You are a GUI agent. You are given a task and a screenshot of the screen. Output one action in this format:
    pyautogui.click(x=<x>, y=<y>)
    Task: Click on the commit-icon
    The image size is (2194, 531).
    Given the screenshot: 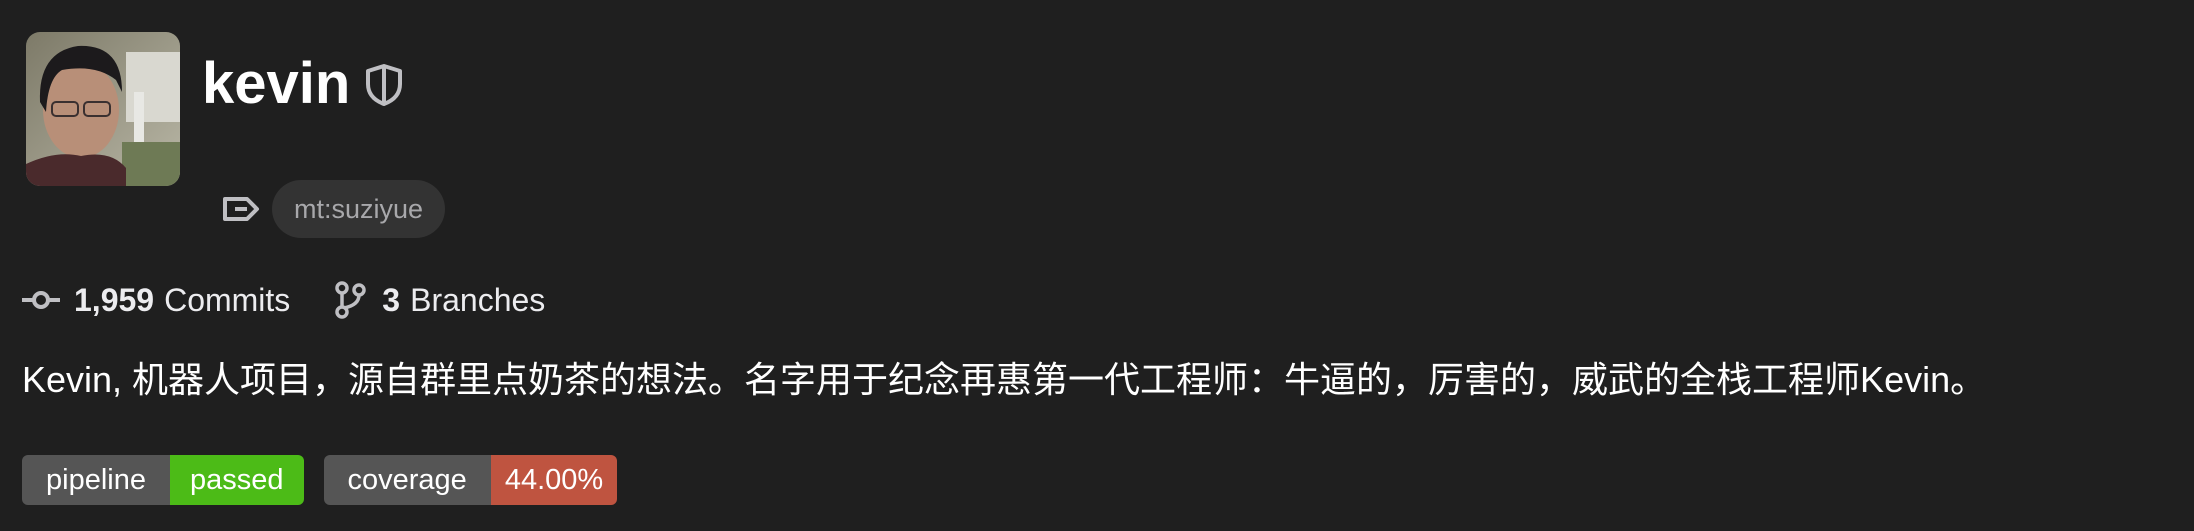 What is the action you would take?
    pyautogui.click(x=41, y=300)
    